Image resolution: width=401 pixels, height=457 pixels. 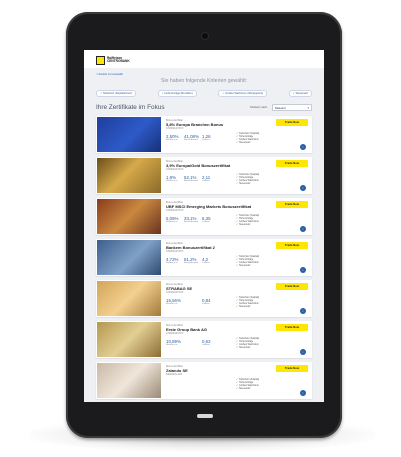 I want to click on sort-label: Sortieren nach:, so click(x=259, y=107).